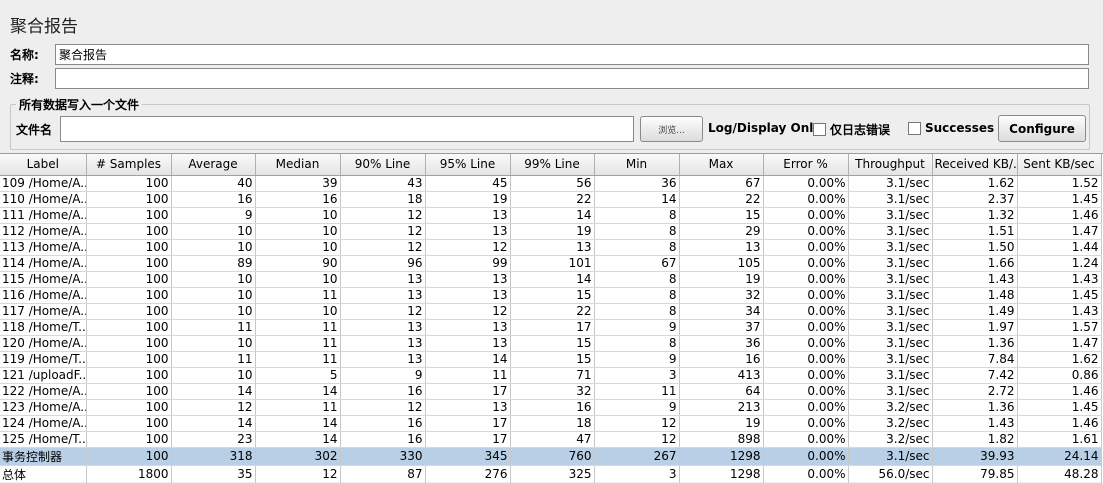  Describe the element at coordinates (637, 456) in the screenshot. I see `table-cell: 267` at that location.